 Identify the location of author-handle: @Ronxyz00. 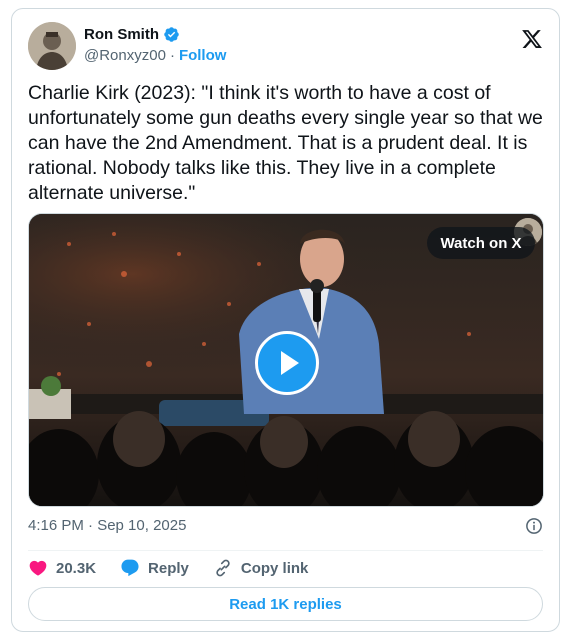
(125, 55).